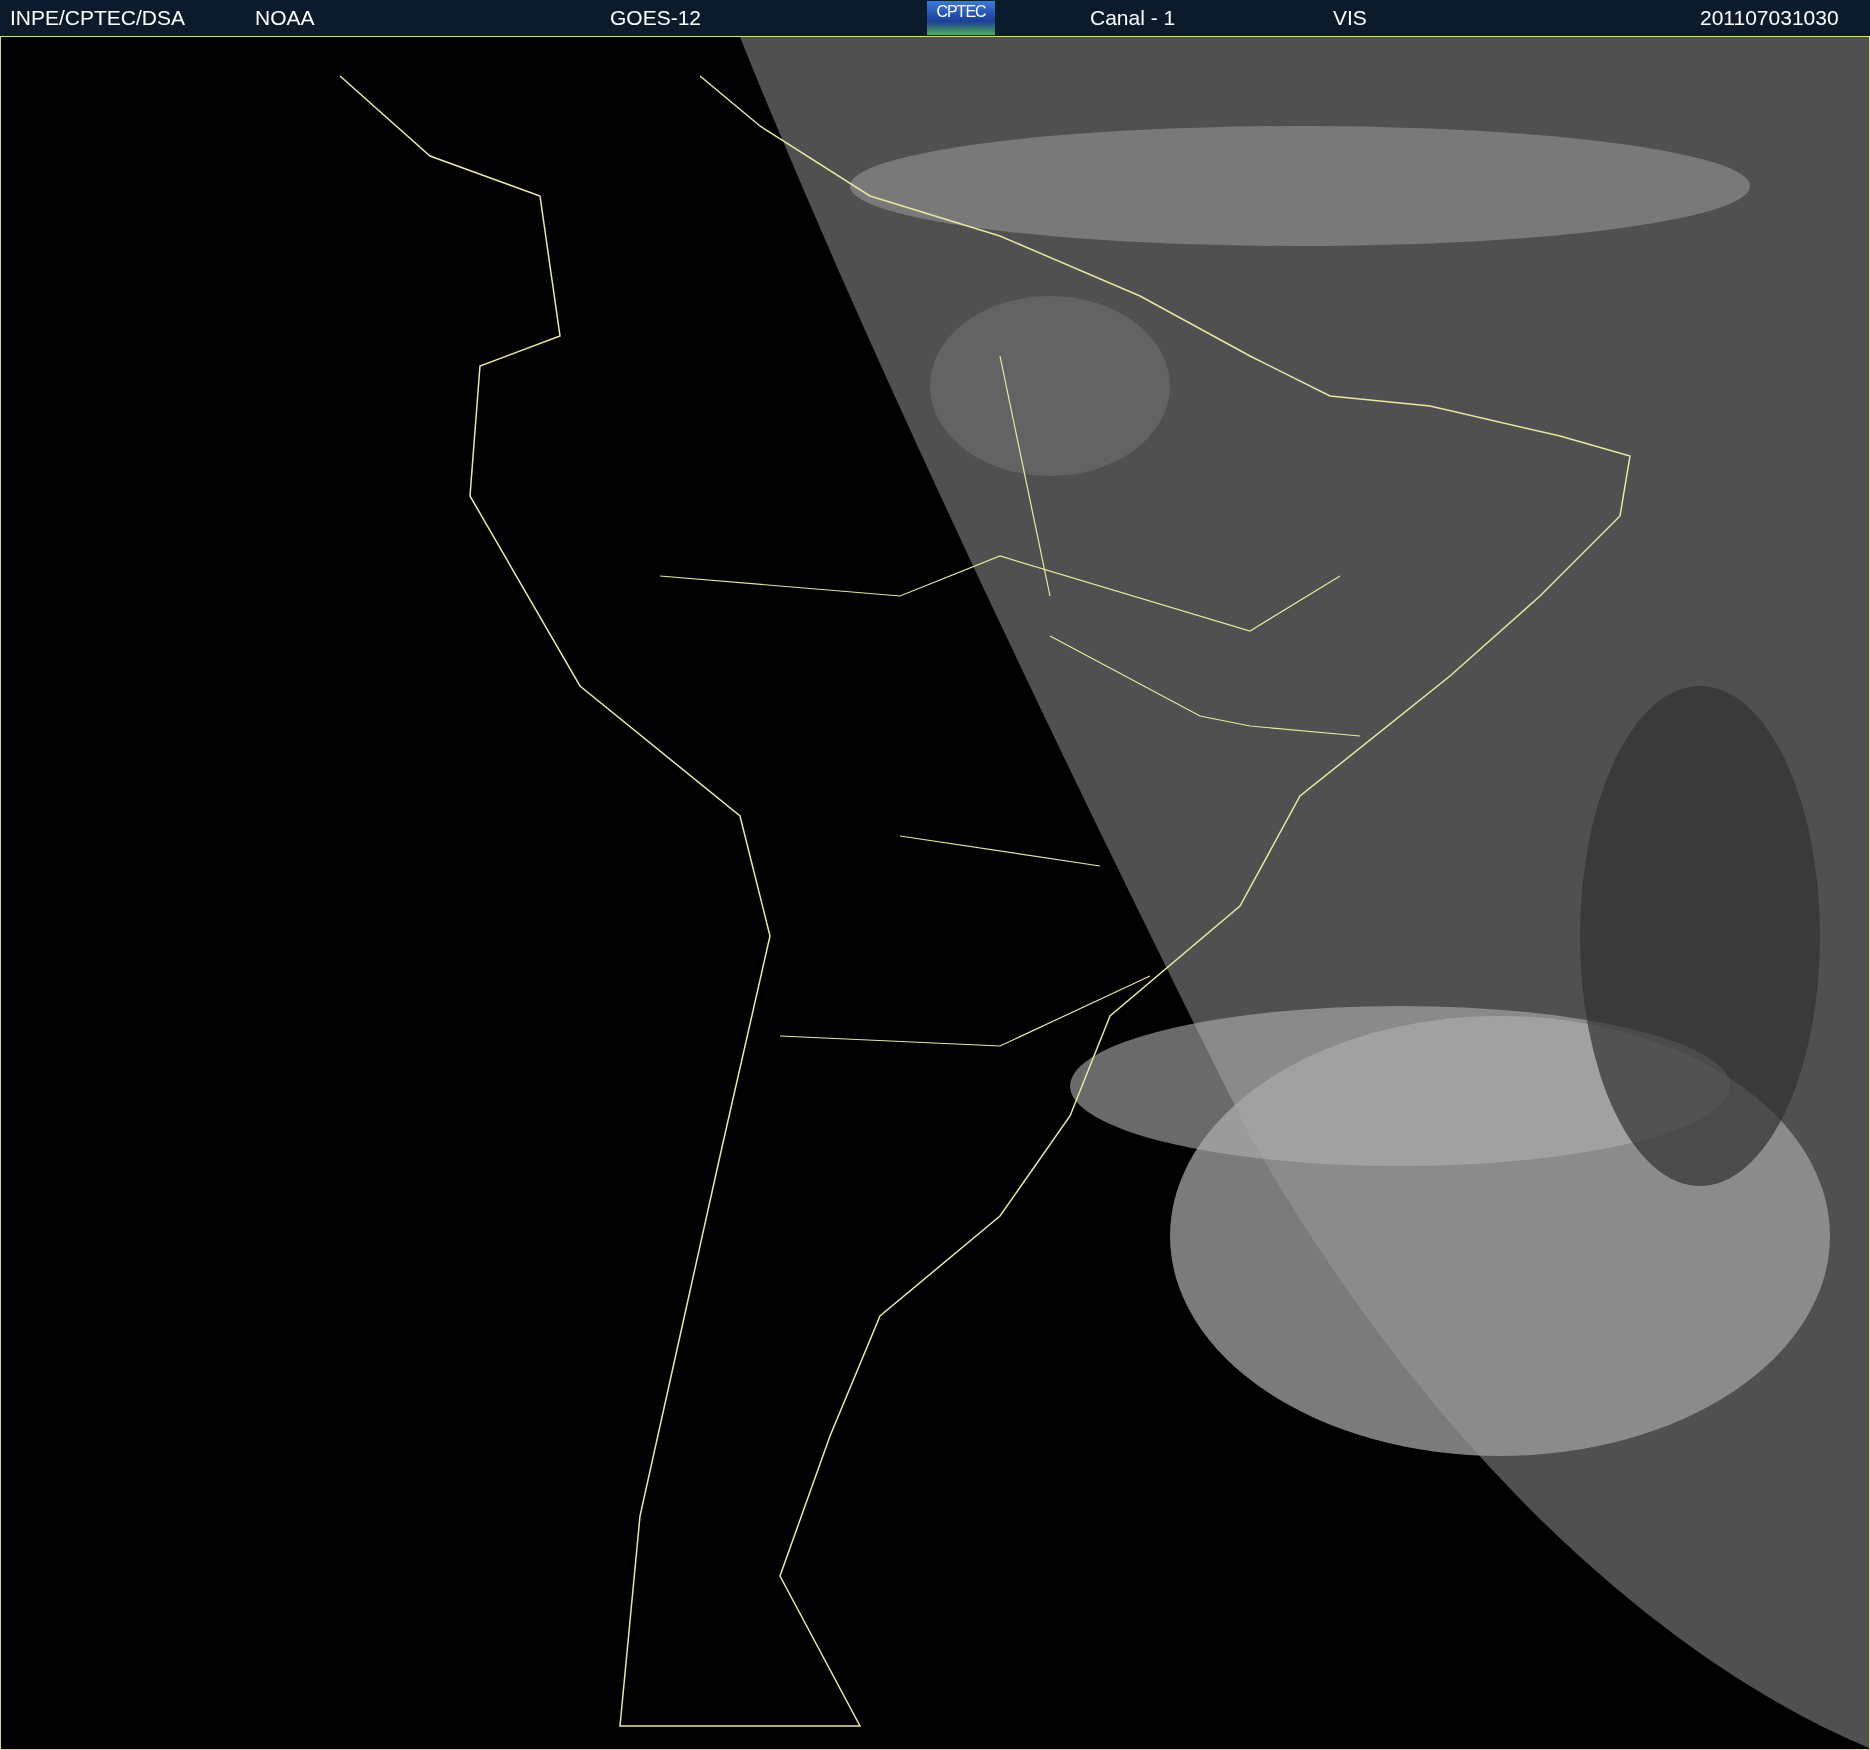 This screenshot has height=1750, width=1870. Describe the element at coordinates (1133, 18) in the screenshot. I see `channel-label: Canal - 1` at that location.